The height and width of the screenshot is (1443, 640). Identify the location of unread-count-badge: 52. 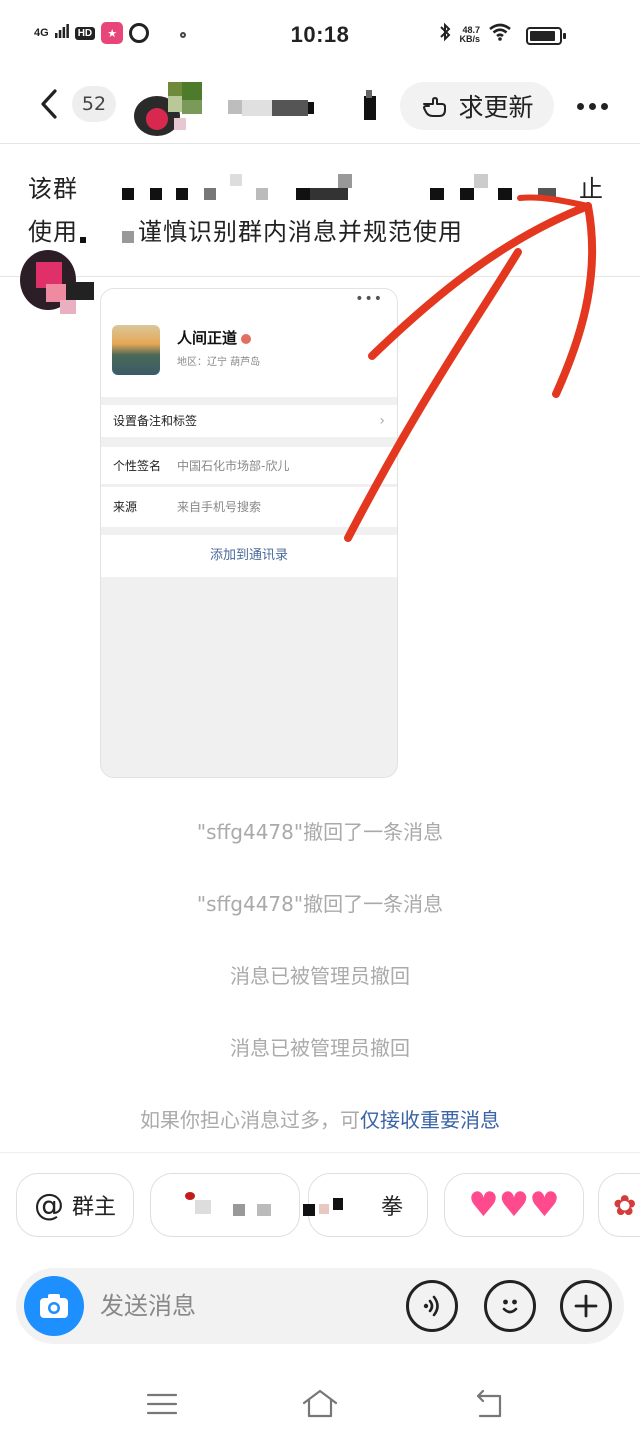
(94, 104).